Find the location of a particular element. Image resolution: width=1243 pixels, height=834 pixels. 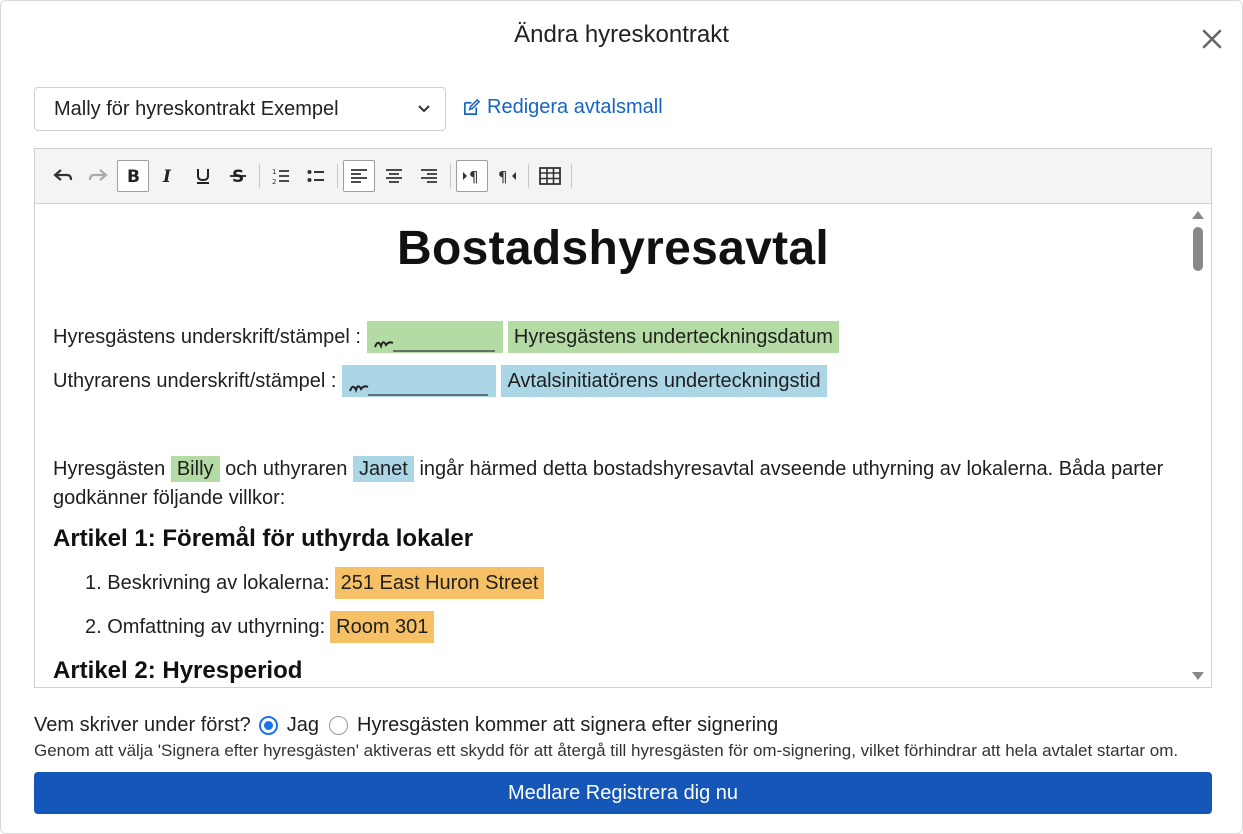

underline-button is located at coordinates (203, 176).